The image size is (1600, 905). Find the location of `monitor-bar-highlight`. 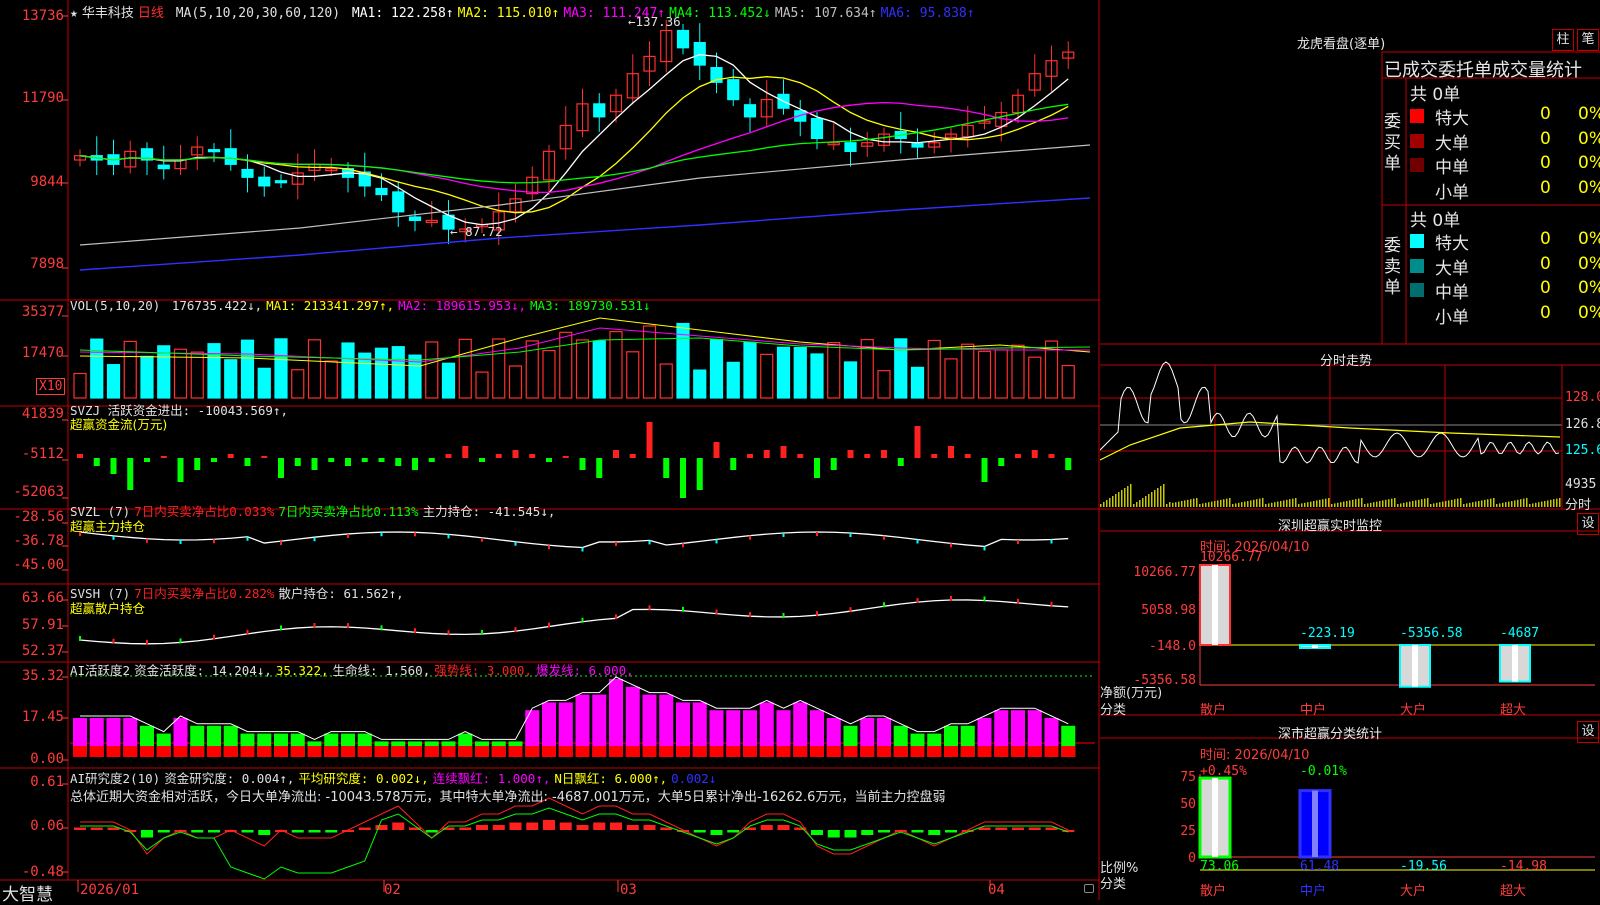

monitor-bar-highlight is located at coordinates (1415, 666).